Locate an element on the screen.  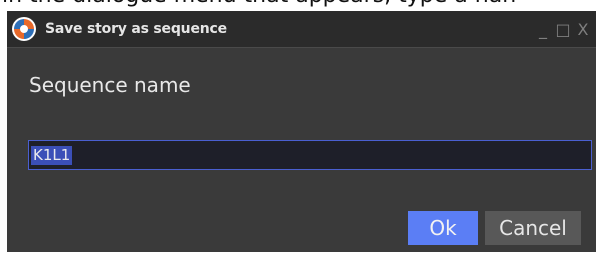
maximize-button: □ is located at coordinates (562, 30).